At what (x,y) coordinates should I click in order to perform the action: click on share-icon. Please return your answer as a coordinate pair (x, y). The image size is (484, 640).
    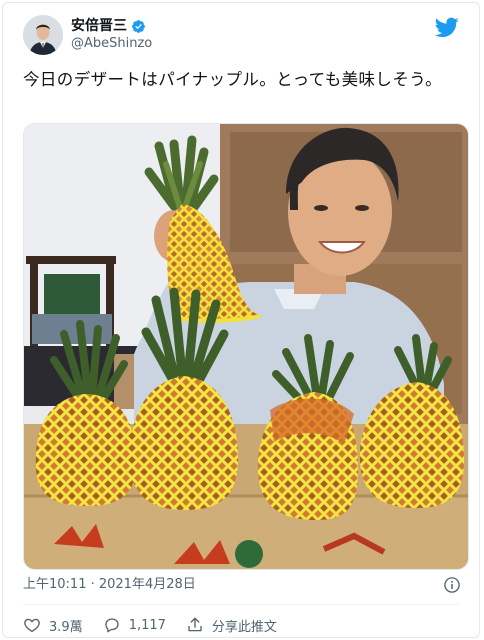
    Looking at the image, I should click on (195, 624).